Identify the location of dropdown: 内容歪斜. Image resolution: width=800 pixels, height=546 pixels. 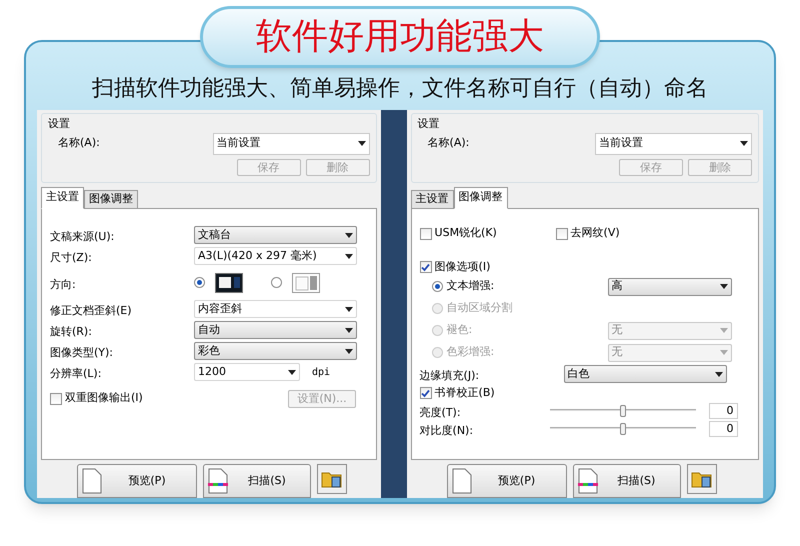
(275, 309).